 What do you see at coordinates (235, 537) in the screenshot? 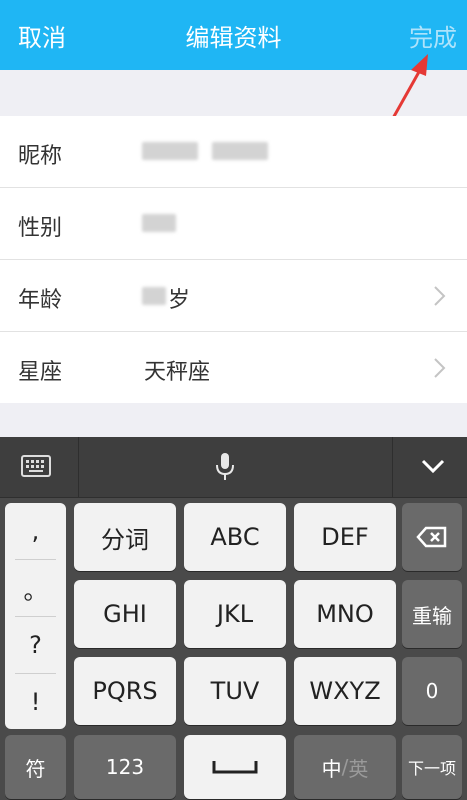
I see `key-abc: ABC` at bounding box center [235, 537].